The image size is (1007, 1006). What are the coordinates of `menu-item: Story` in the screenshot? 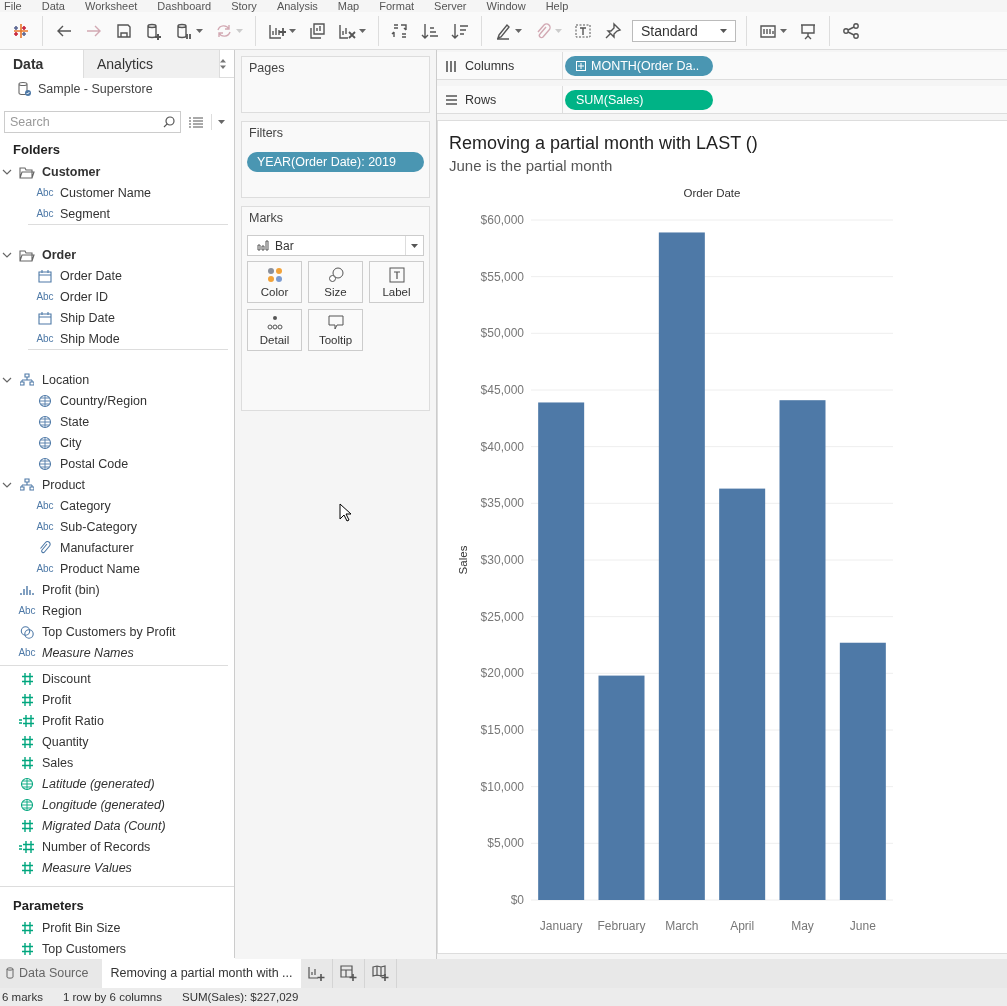 It's located at (244, 6).